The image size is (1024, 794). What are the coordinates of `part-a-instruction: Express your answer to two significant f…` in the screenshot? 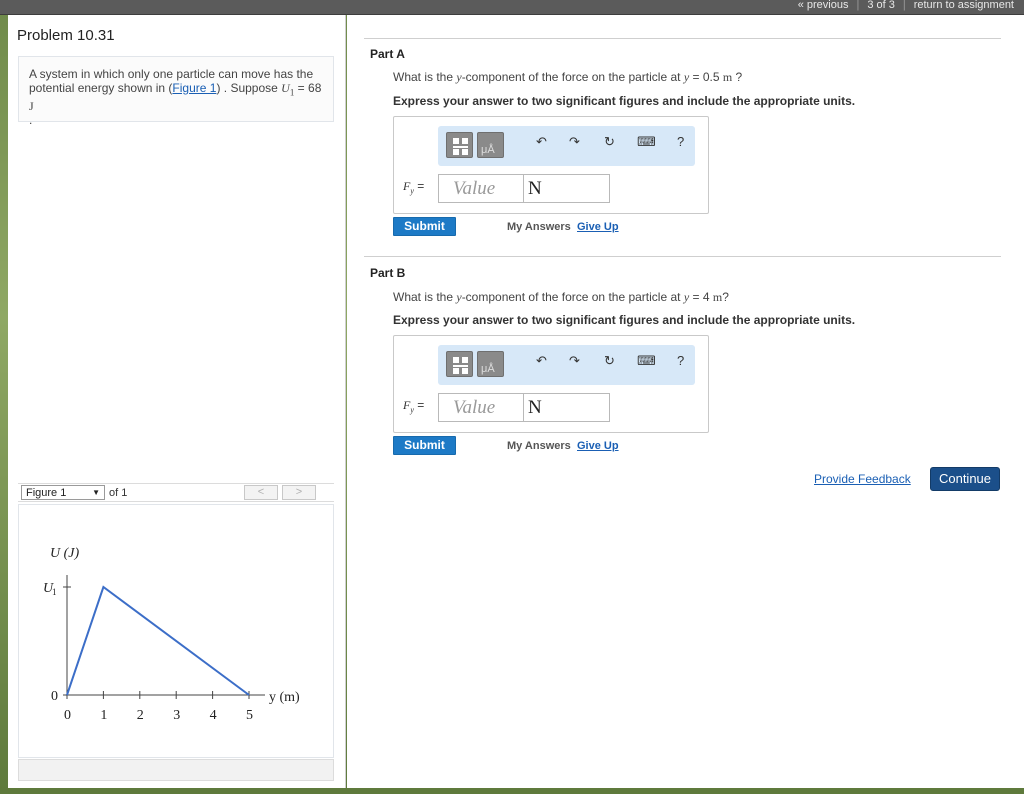 It's located at (624, 101).